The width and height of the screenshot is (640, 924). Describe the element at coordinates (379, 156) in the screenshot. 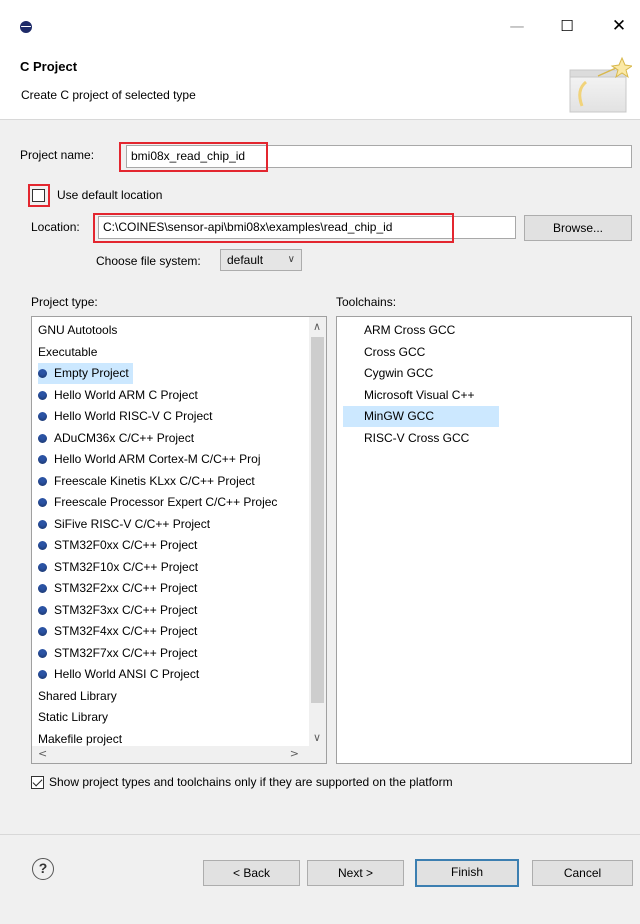

I see `project-name-input: bmi08x_read_chip_id` at that location.